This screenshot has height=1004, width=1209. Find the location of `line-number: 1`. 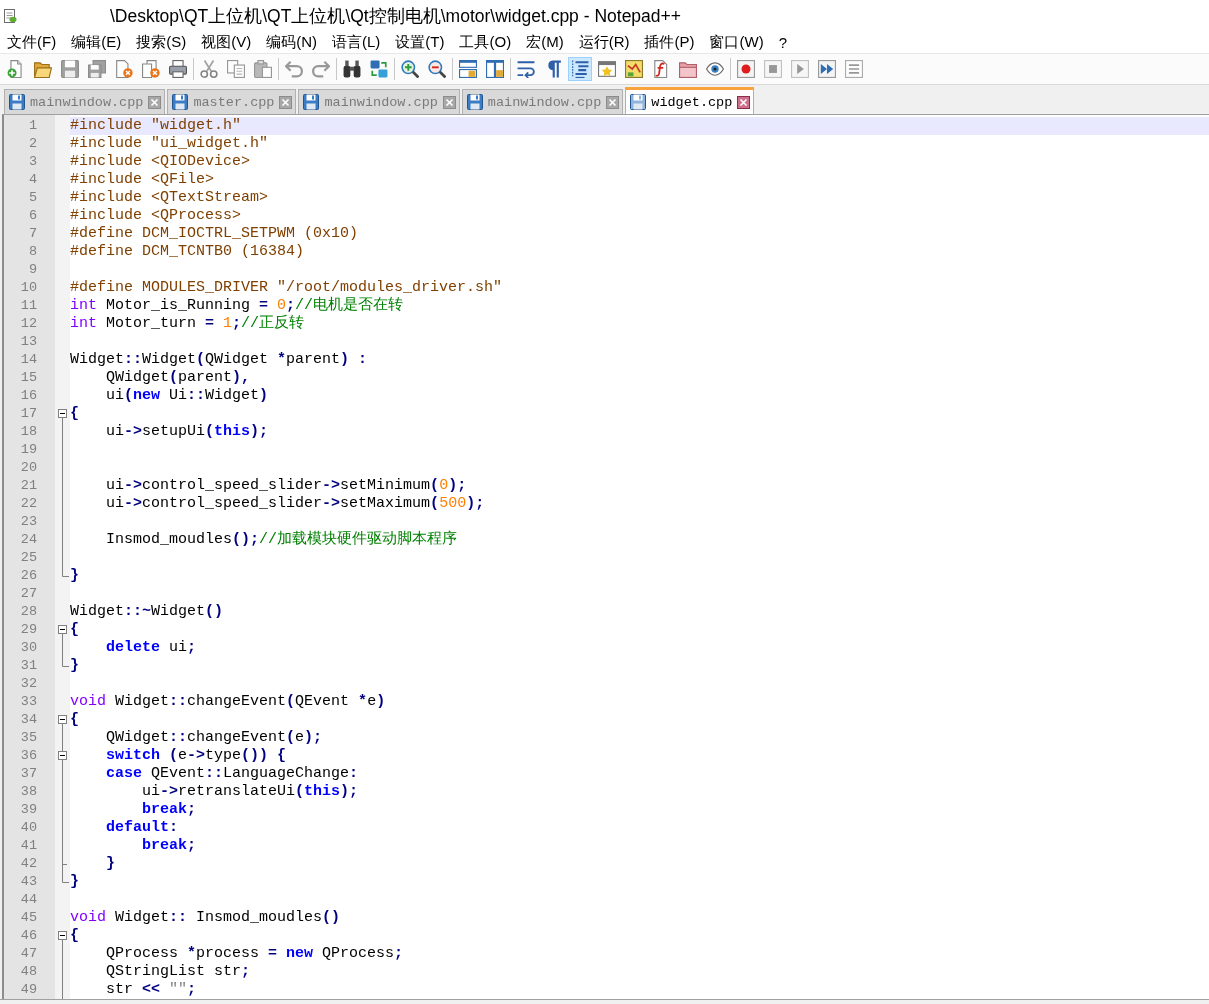

line-number: 1 is located at coordinates (32, 126).